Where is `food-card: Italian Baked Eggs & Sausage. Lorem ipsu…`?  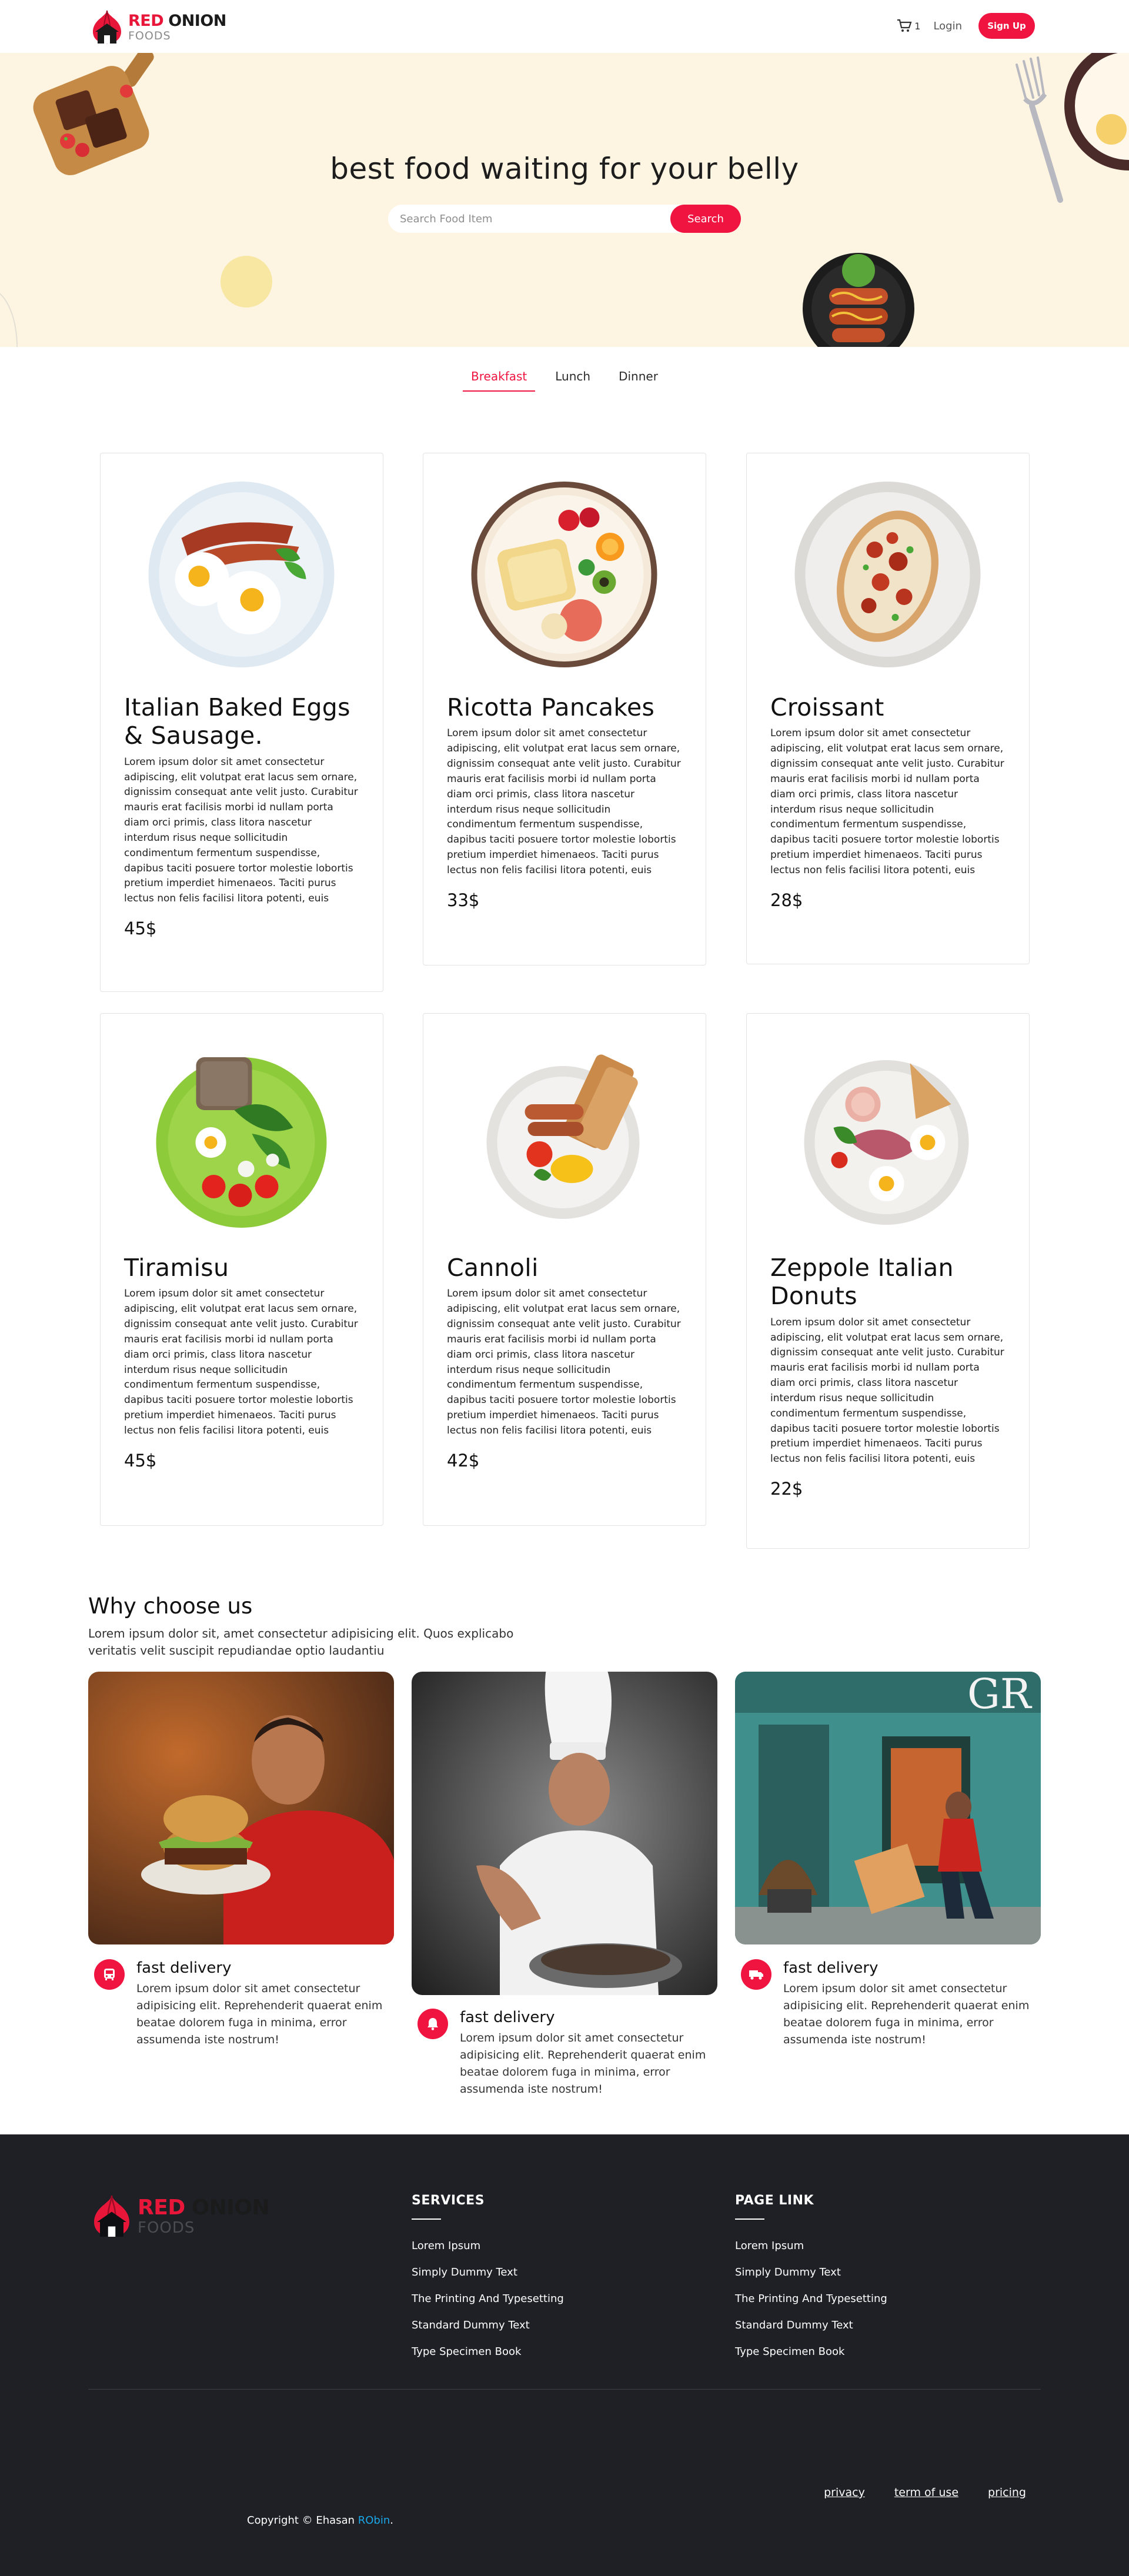 food-card: Italian Baked Eggs & Sausage. Lorem ipsu… is located at coordinates (242, 722).